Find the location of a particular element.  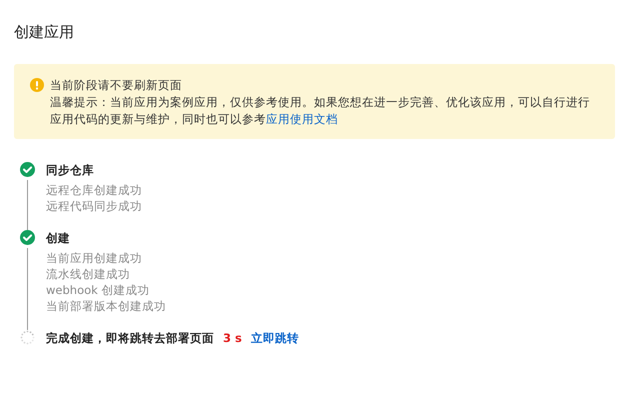

docs-link: 应用使用文档 is located at coordinates (302, 119).